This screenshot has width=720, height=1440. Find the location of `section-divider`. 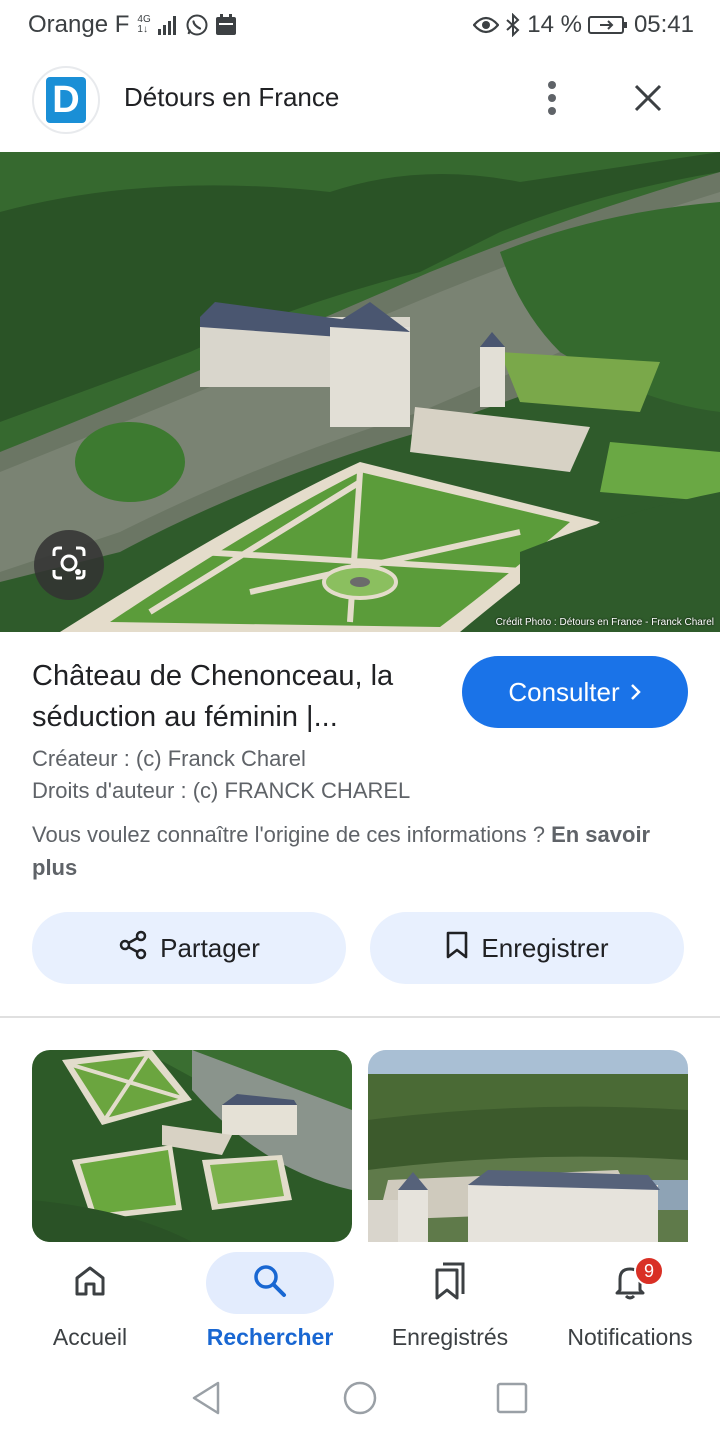

section-divider is located at coordinates (360, 1017).